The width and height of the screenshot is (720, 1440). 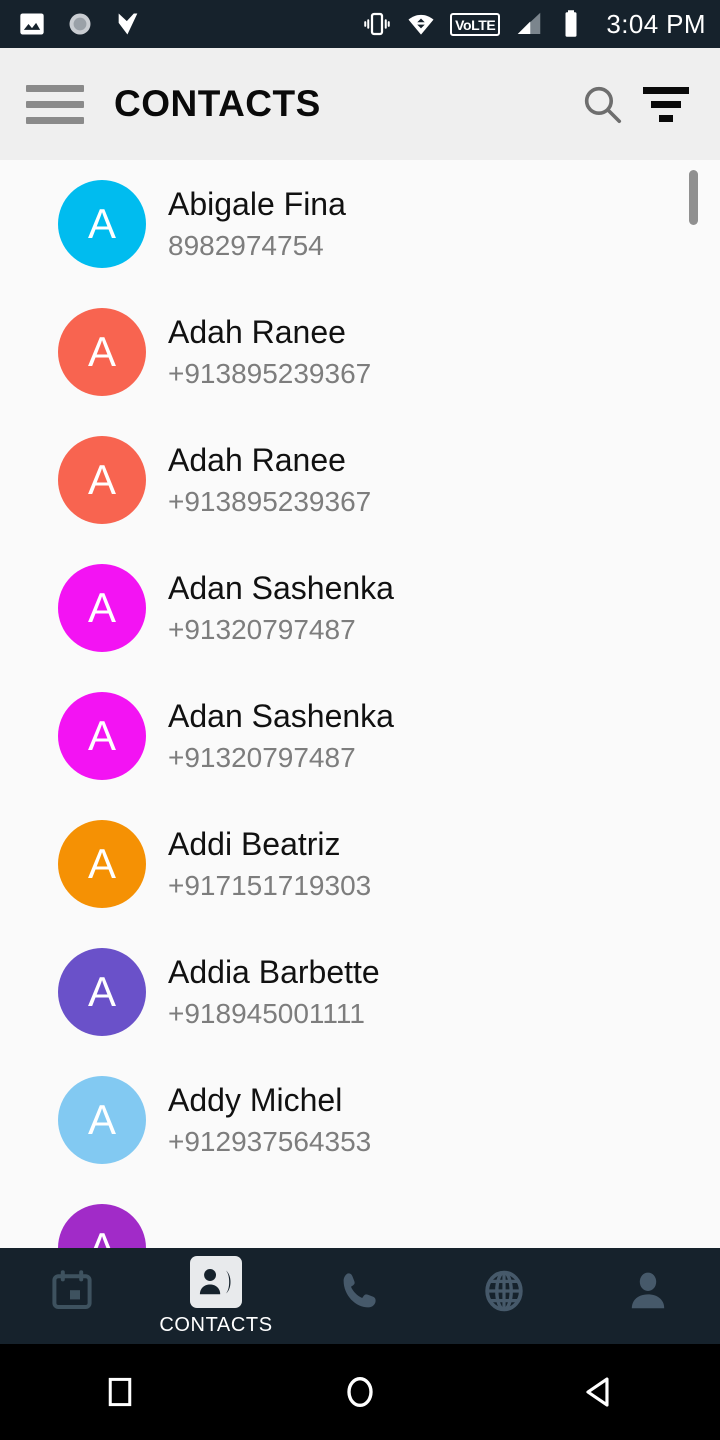 What do you see at coordinates (693, 197) in the screenshot?
I see `scrollbar-thumb` at bounding box center [693, 197].